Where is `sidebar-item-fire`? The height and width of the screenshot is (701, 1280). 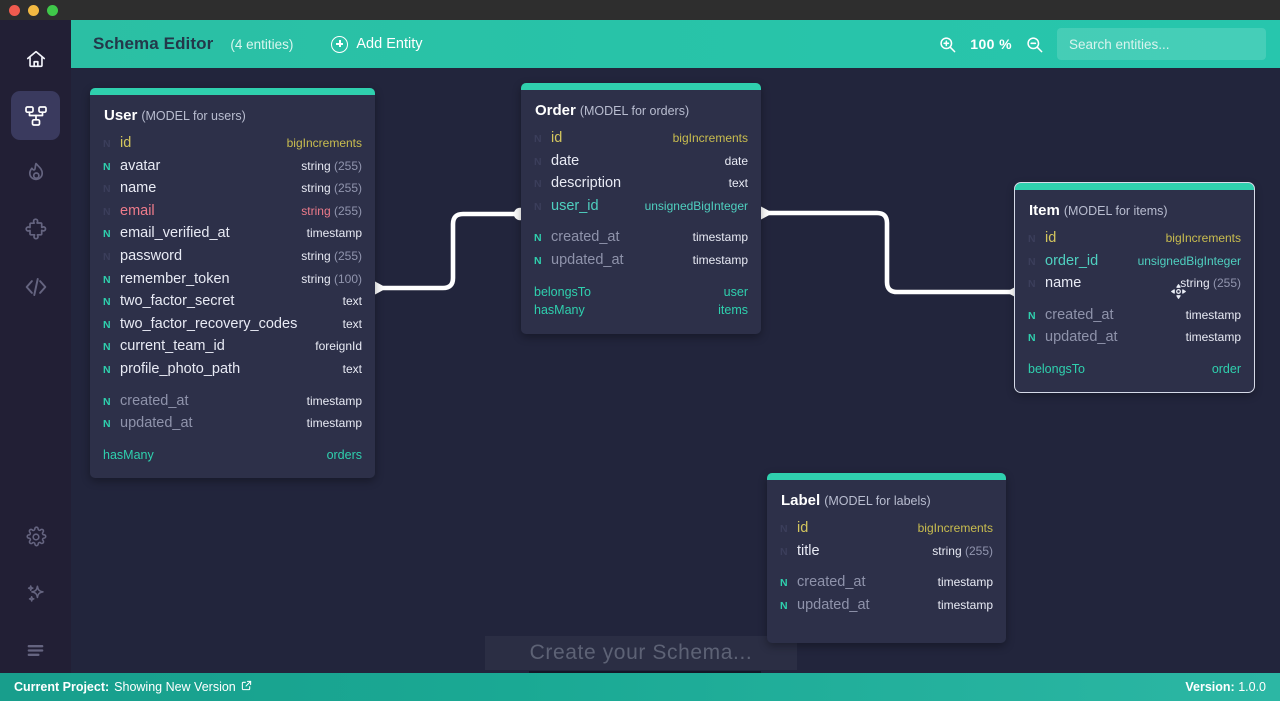
sidebar-item-fire is located at coordinates (35, 172).